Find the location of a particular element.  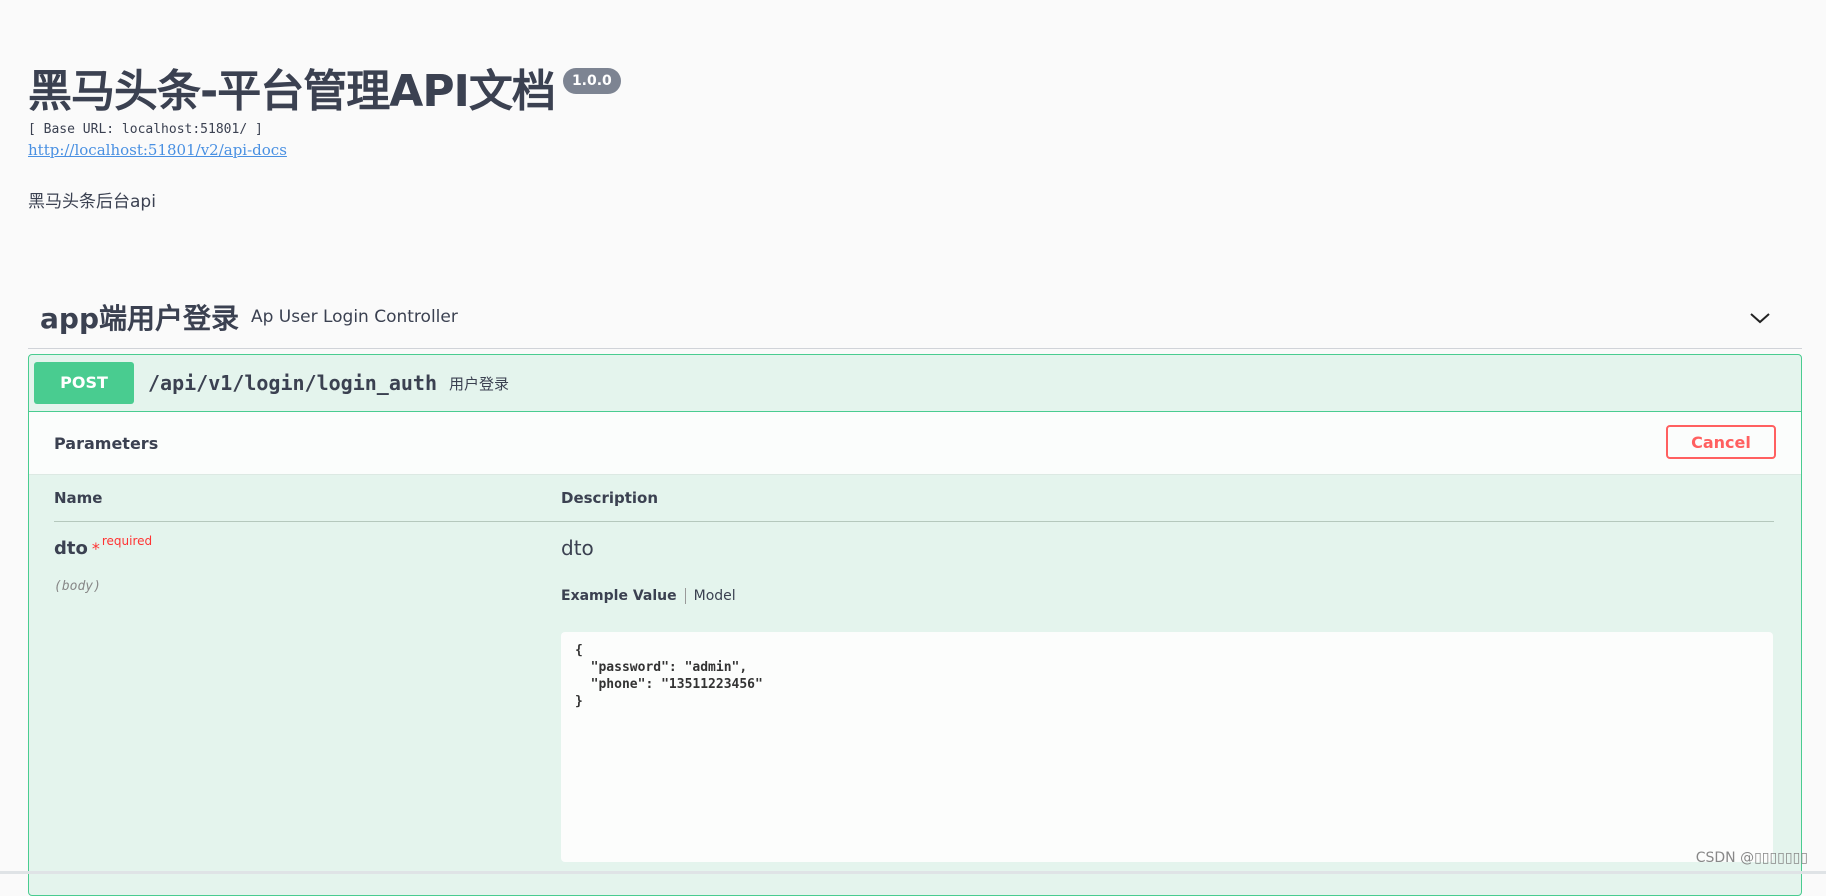

parameters-title: Parameters is located at coordinates (106, 443).